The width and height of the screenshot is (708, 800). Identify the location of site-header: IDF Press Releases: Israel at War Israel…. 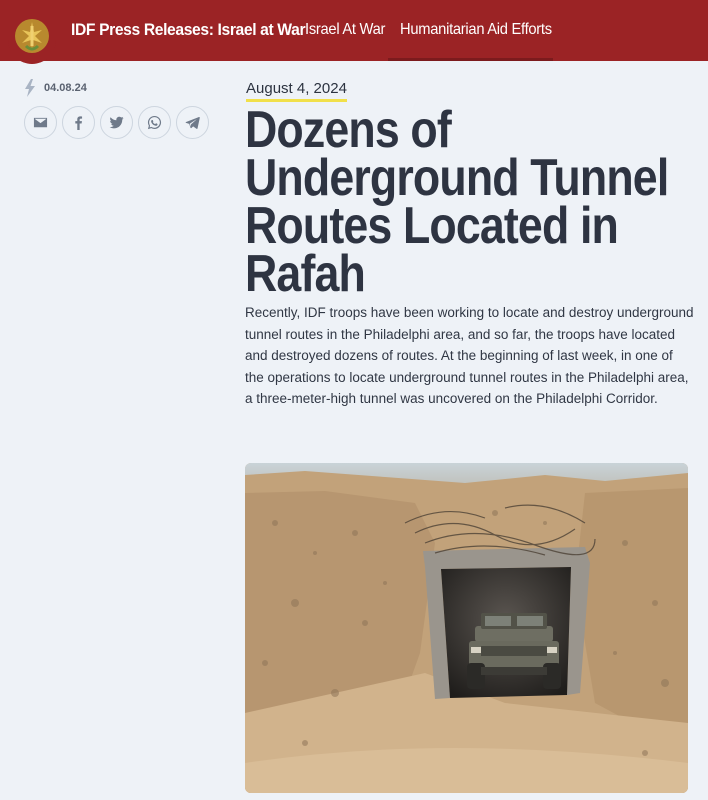
(354, 32).